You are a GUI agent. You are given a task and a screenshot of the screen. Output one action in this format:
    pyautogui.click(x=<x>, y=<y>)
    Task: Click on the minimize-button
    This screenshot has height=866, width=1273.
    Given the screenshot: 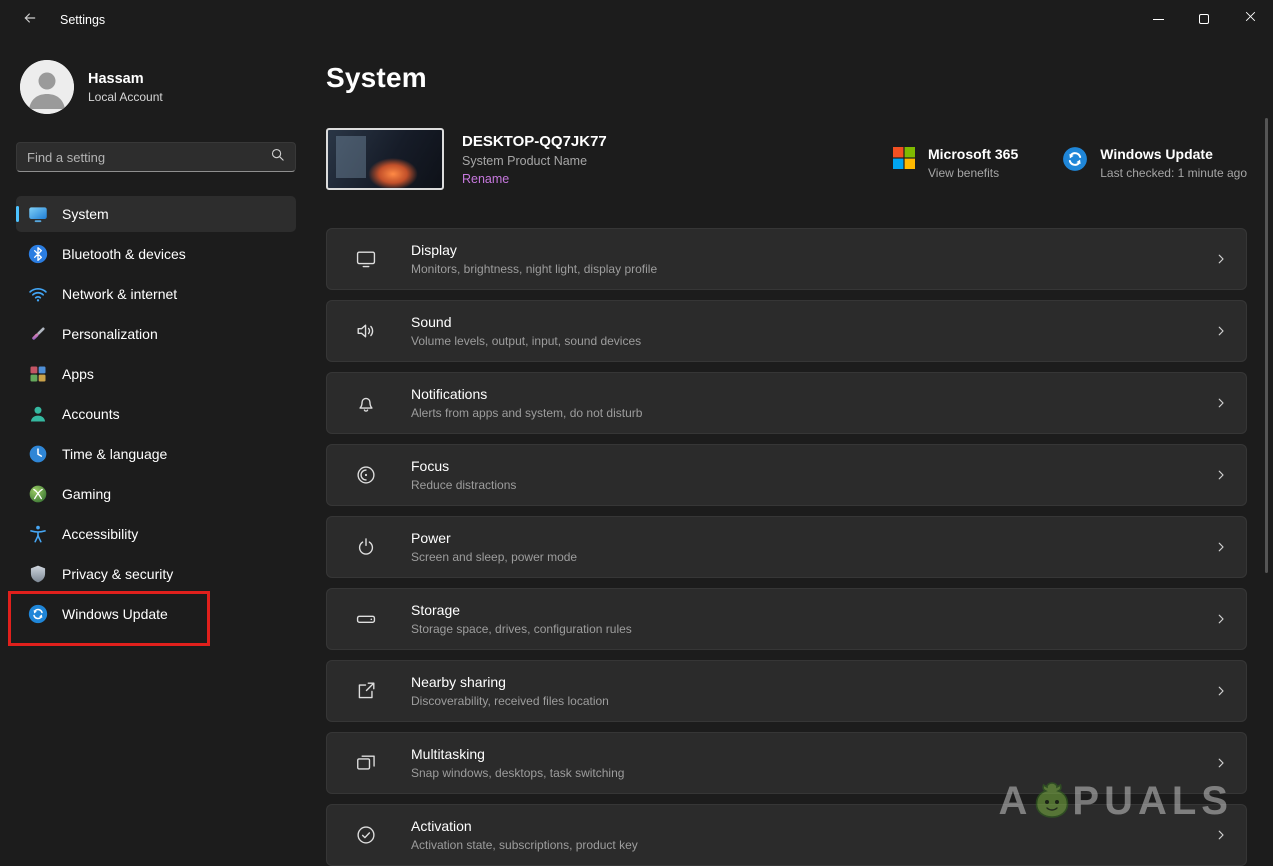 What is the action you would take?
    pyautogui.click(x=1158, y=19)
    